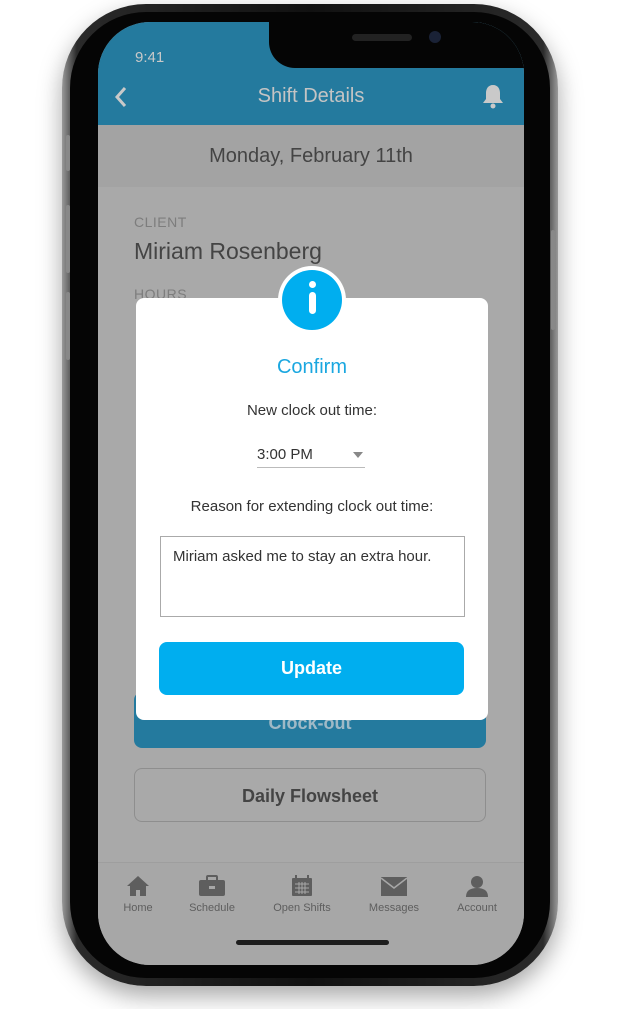 The image size is (622, 1009). Describe the element at coordinates (310, 795) in the screenshot. I see `daily-flowsheet-button: Daily Flowsheet` at that location.